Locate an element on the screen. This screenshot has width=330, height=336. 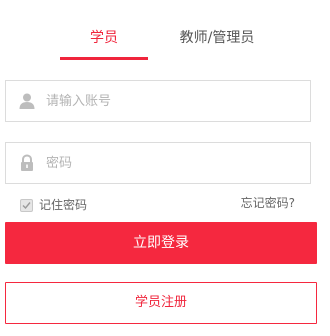
remember-label: 记住密码 is located at coordinates (63, 205).